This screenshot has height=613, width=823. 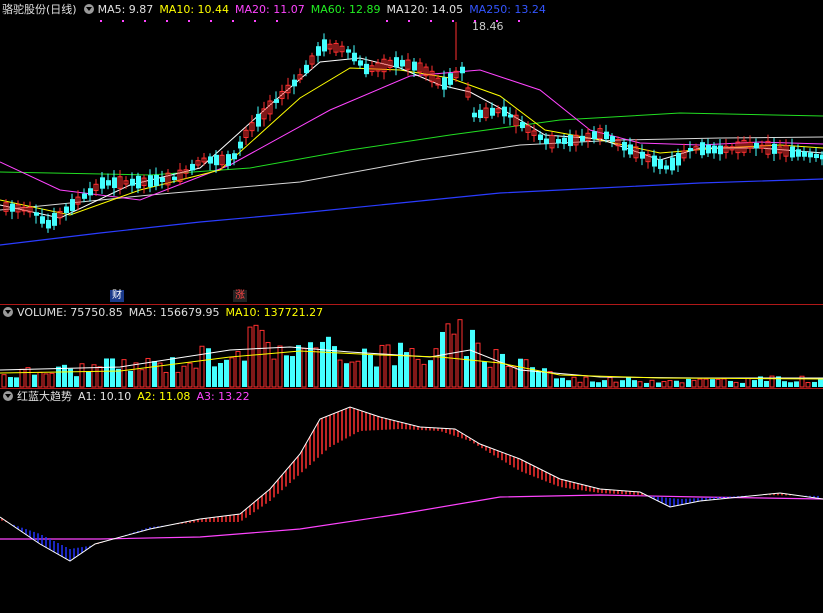 I want to click on event-marker-finance: 财, so click(x=117, y=296).